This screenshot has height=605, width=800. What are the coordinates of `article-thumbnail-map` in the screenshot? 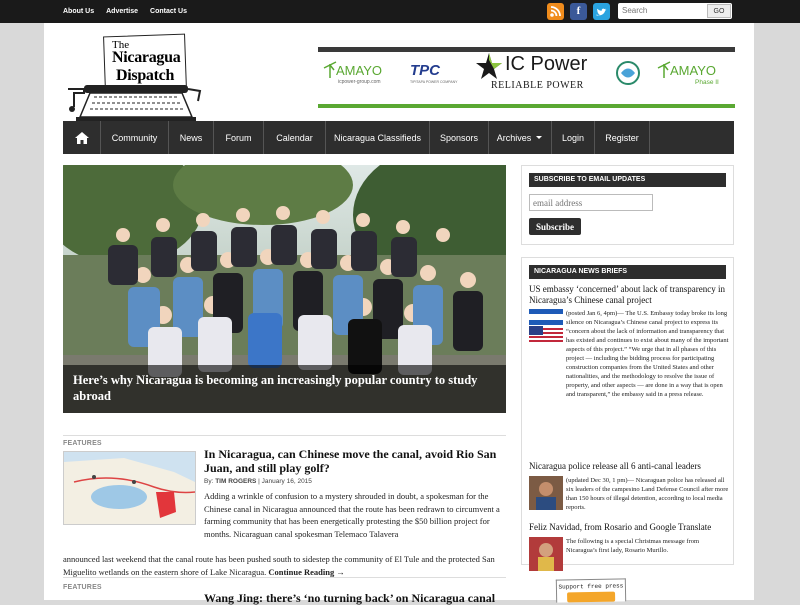 It's located at (129, 488).